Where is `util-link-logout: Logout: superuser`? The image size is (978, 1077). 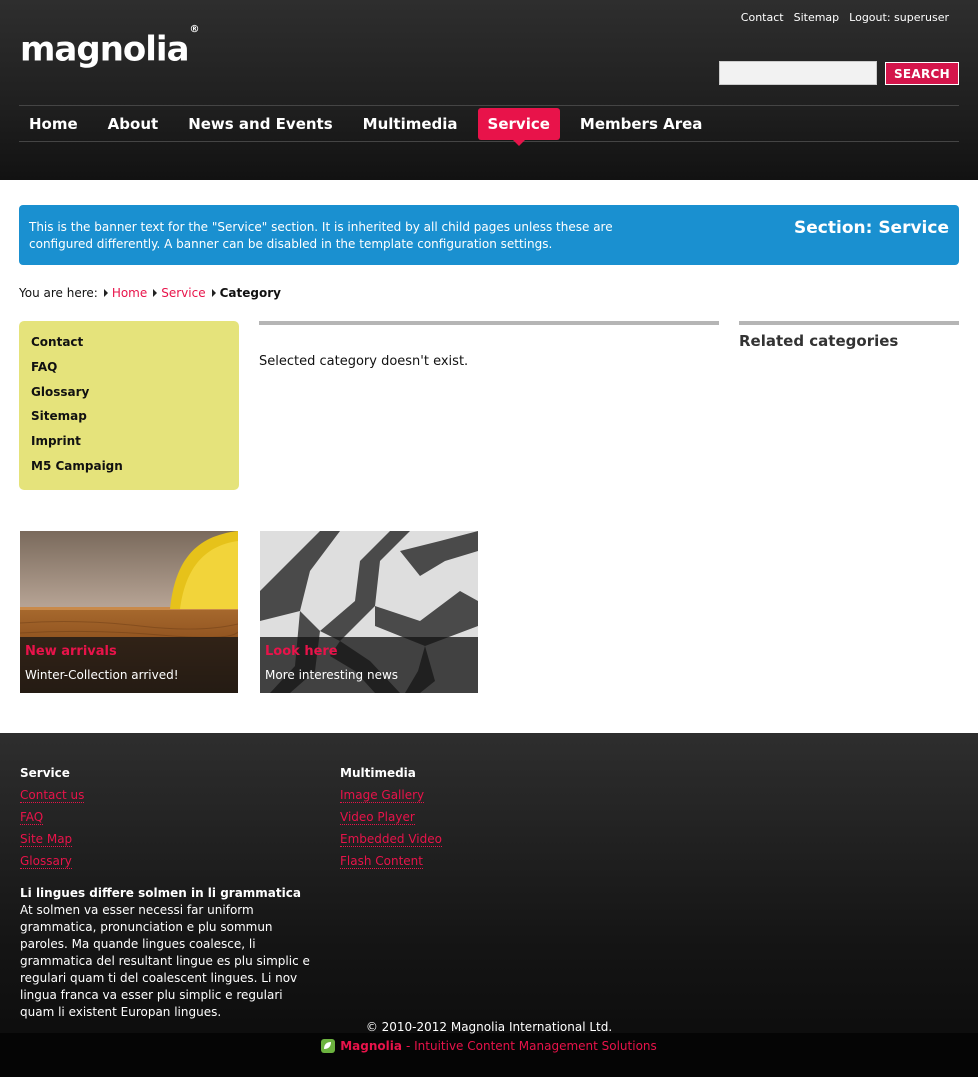
util-link-logout: Logout: superuser is located at coordinates (899, 17).